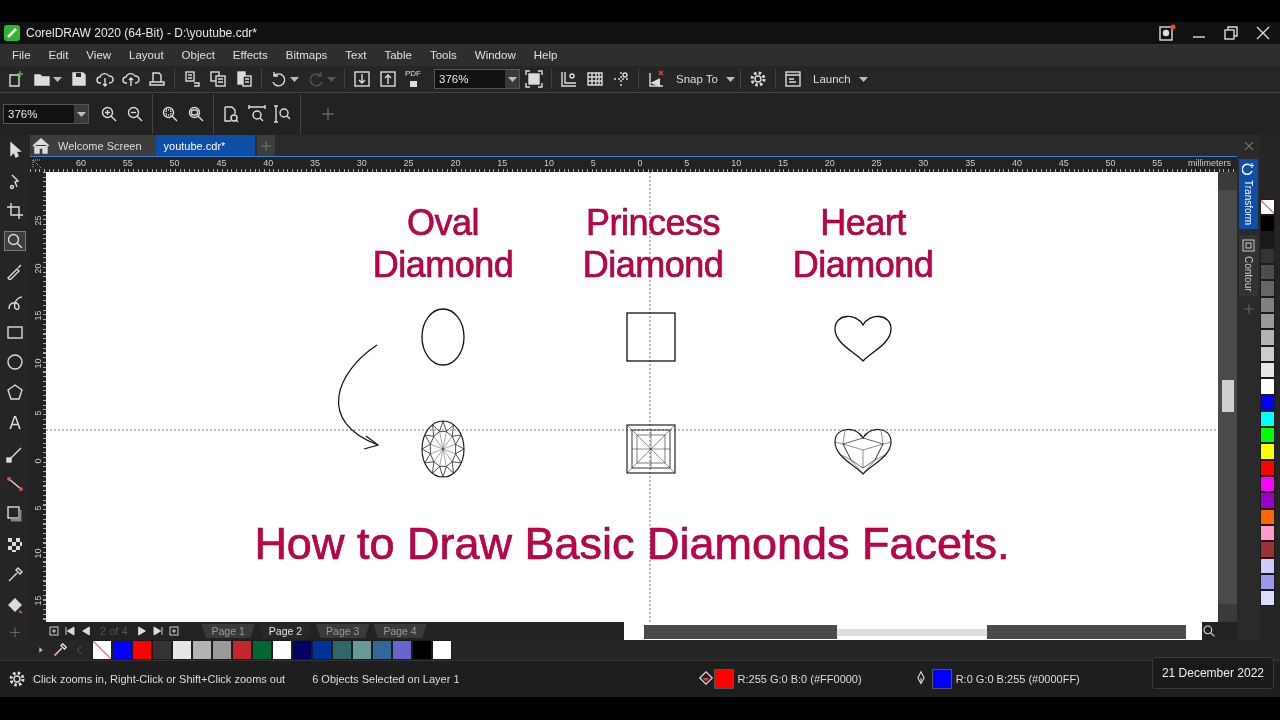  I want to click on paste-icon, so click(244, 79).